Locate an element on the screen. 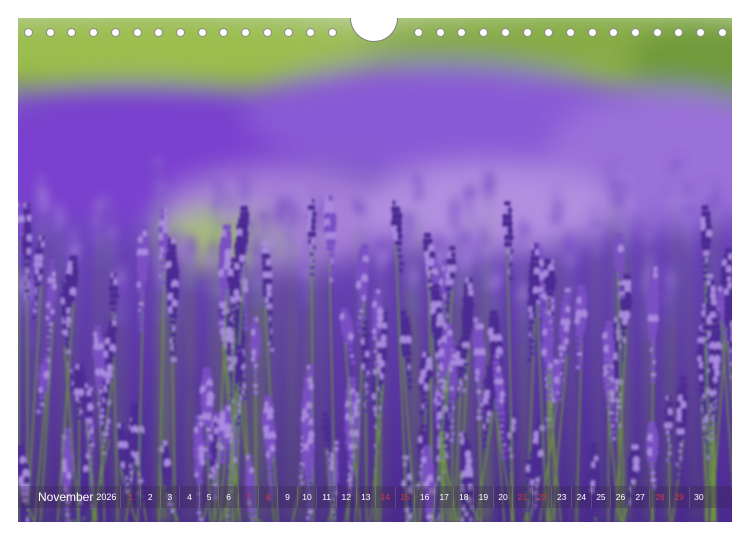 The width and height of the screenshot is (750, 540). day-cell: 1 is located at coordinates (130, 497).